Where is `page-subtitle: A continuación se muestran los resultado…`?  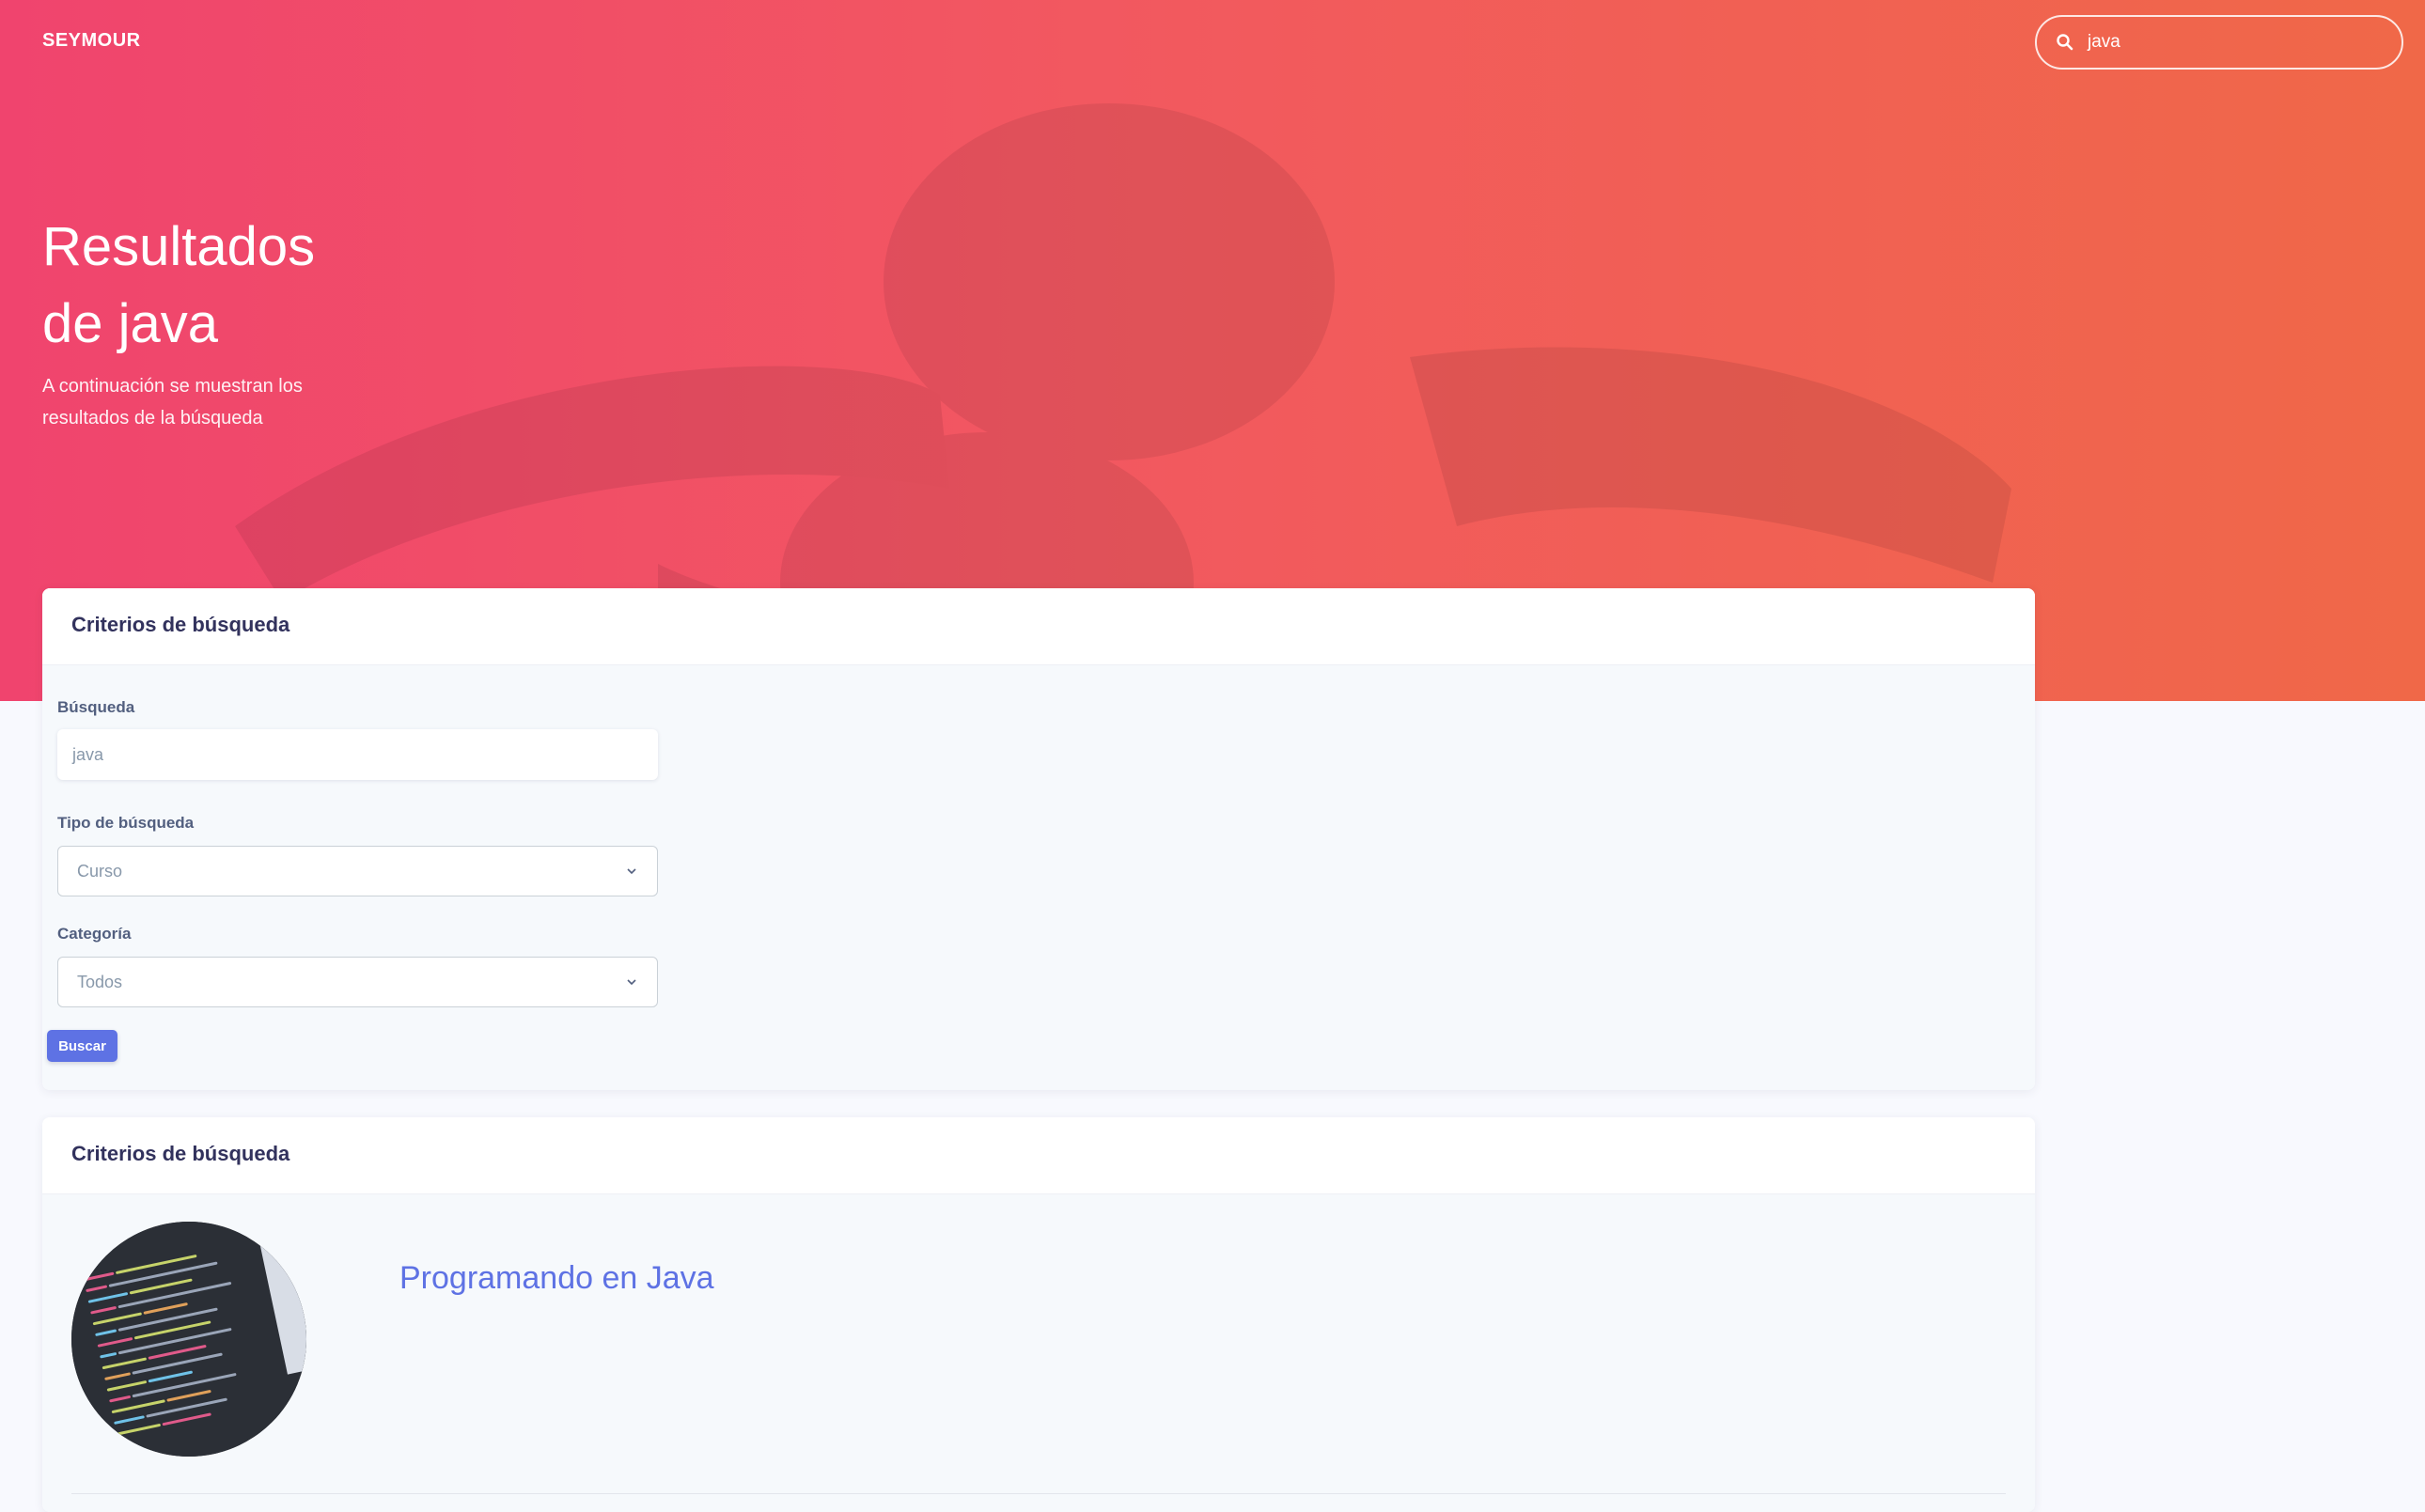 page-subtitle: A continuación se muestran los resultado… is located at coordinates (172, 402).